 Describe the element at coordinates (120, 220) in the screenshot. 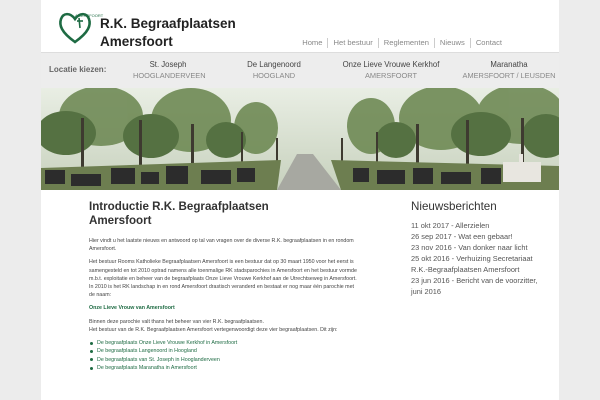

I see `page-title-line-2: Amersfoort` at that location.